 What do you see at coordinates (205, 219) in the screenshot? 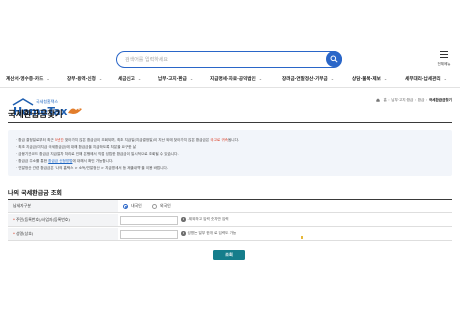
I see `registration-number-hint: i -제외하고 입력 숫자만 입력` at bounding box center [205, 219].